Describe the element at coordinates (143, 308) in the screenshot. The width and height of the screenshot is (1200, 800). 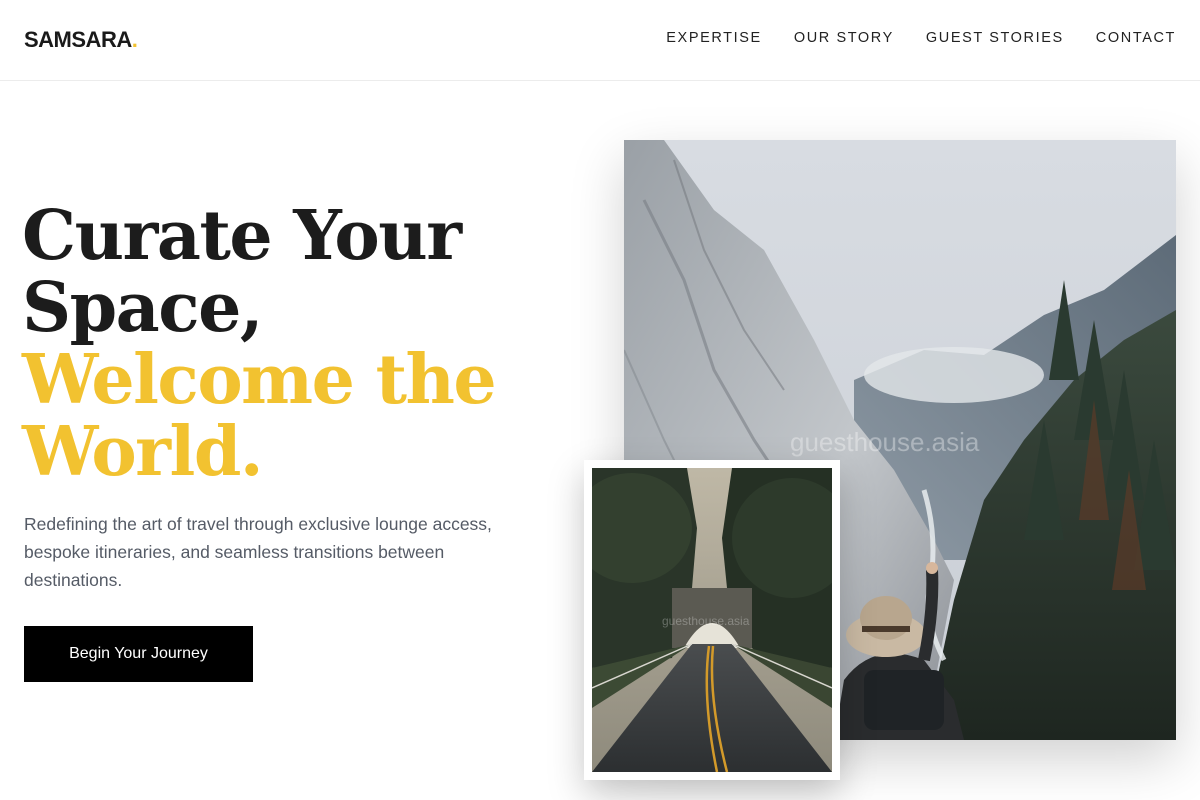
I see `hero-title-line-2: Space,` at that location.